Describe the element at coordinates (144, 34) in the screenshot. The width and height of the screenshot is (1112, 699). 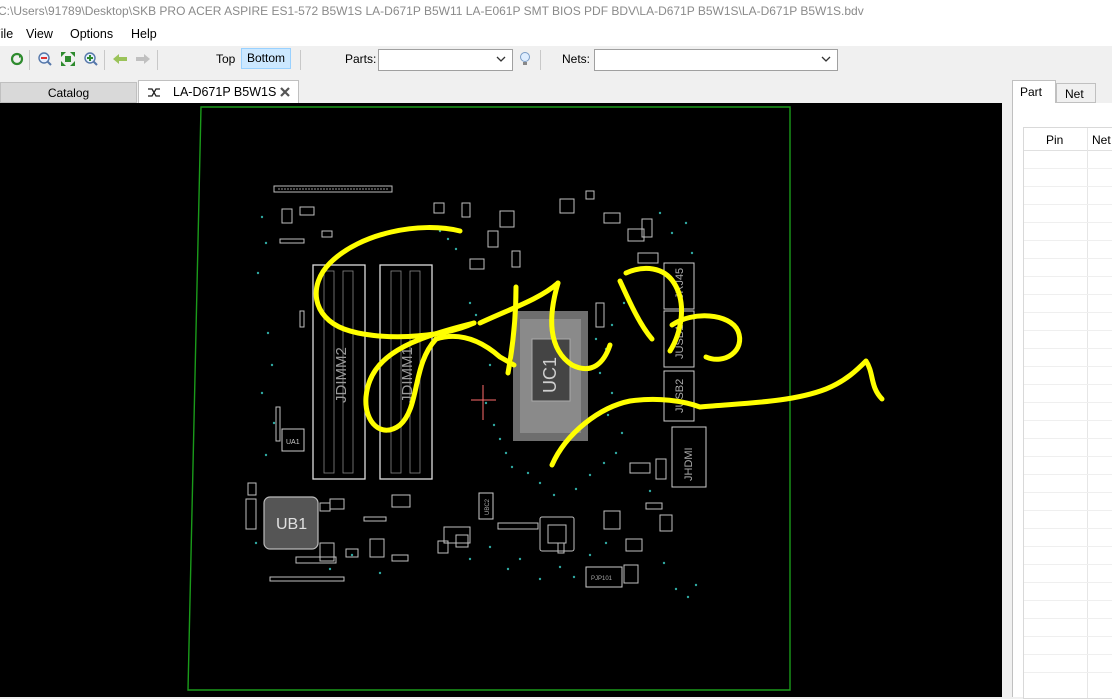
I see `menu-help: Help` at that location.